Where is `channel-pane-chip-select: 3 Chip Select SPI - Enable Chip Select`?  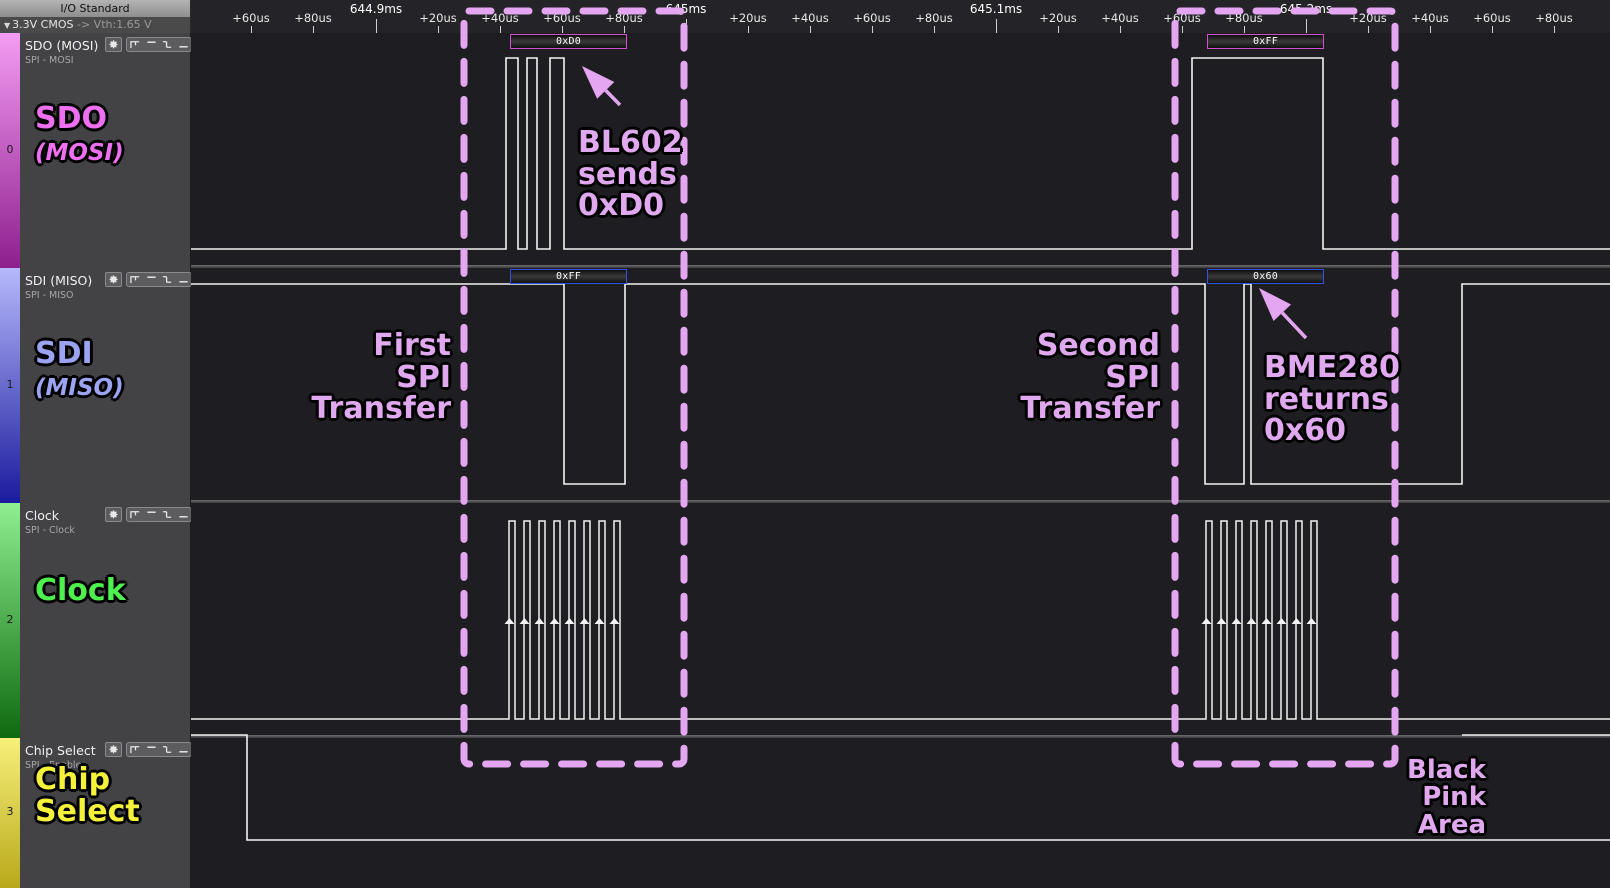 channel-pane-chip-select: 3 Chip Select SPI - Enable Chip Select is located at coordinates (96, 813).